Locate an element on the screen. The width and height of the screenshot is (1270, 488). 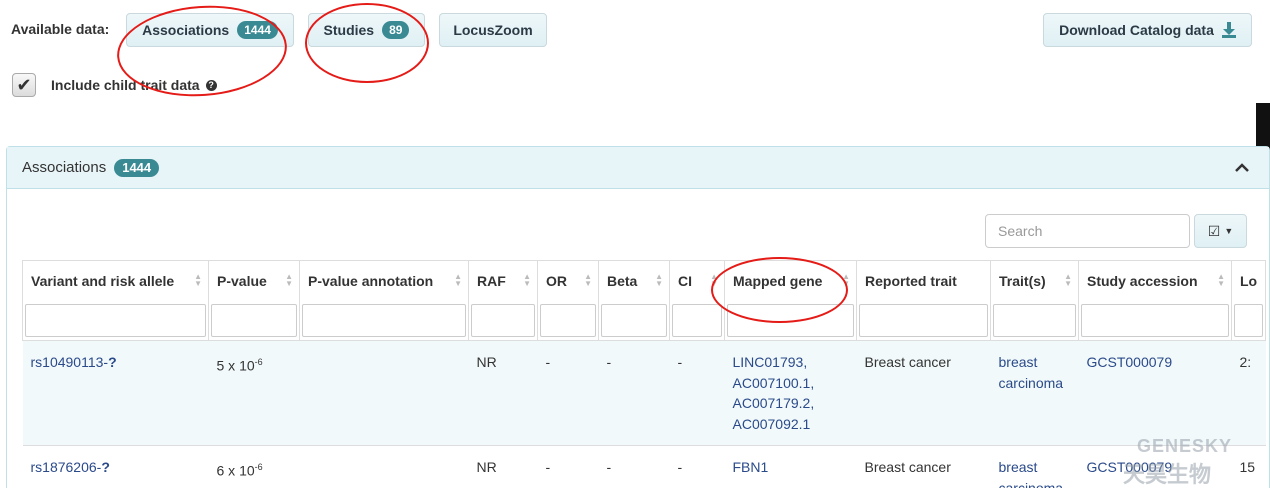
collapse-chevron-icon is located at coordinates (1242, 167).